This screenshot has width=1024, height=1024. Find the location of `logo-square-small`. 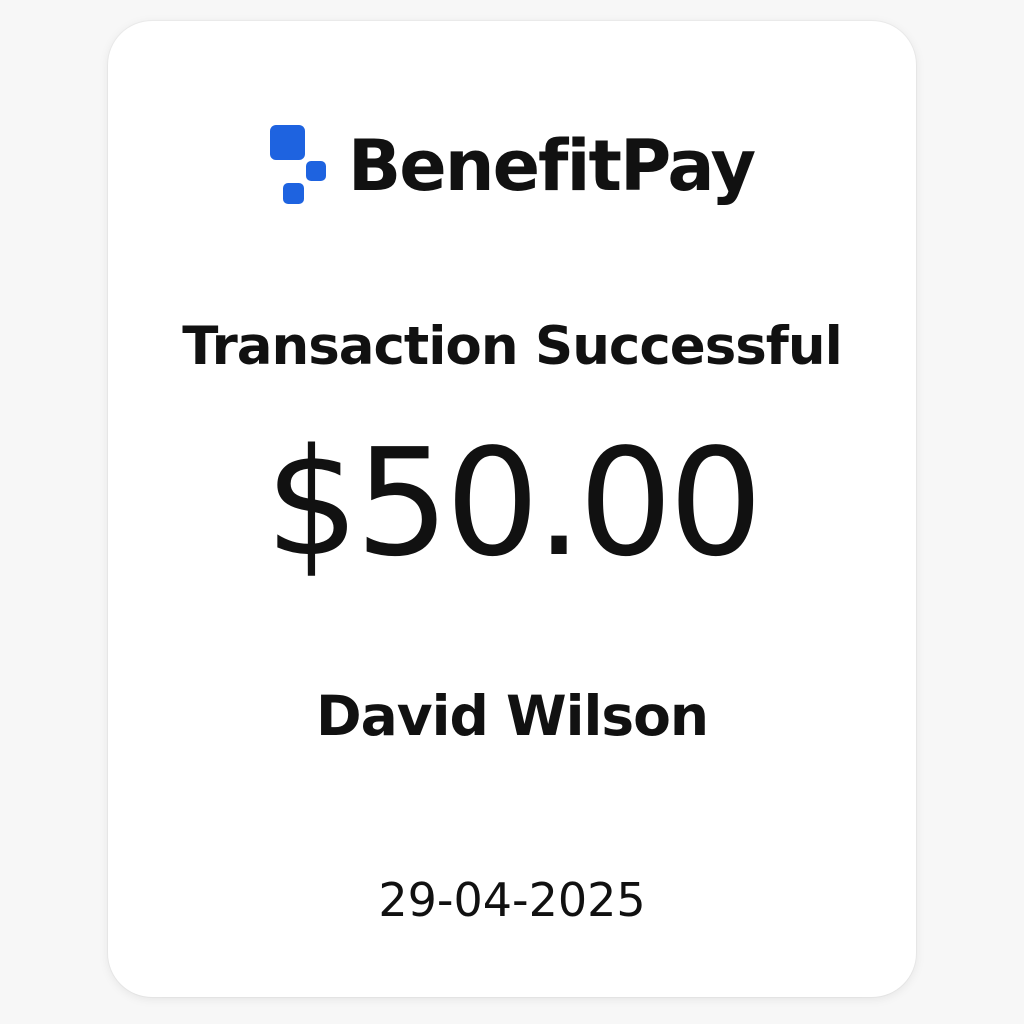

logo-square-small is located at coordinates (293, 193).